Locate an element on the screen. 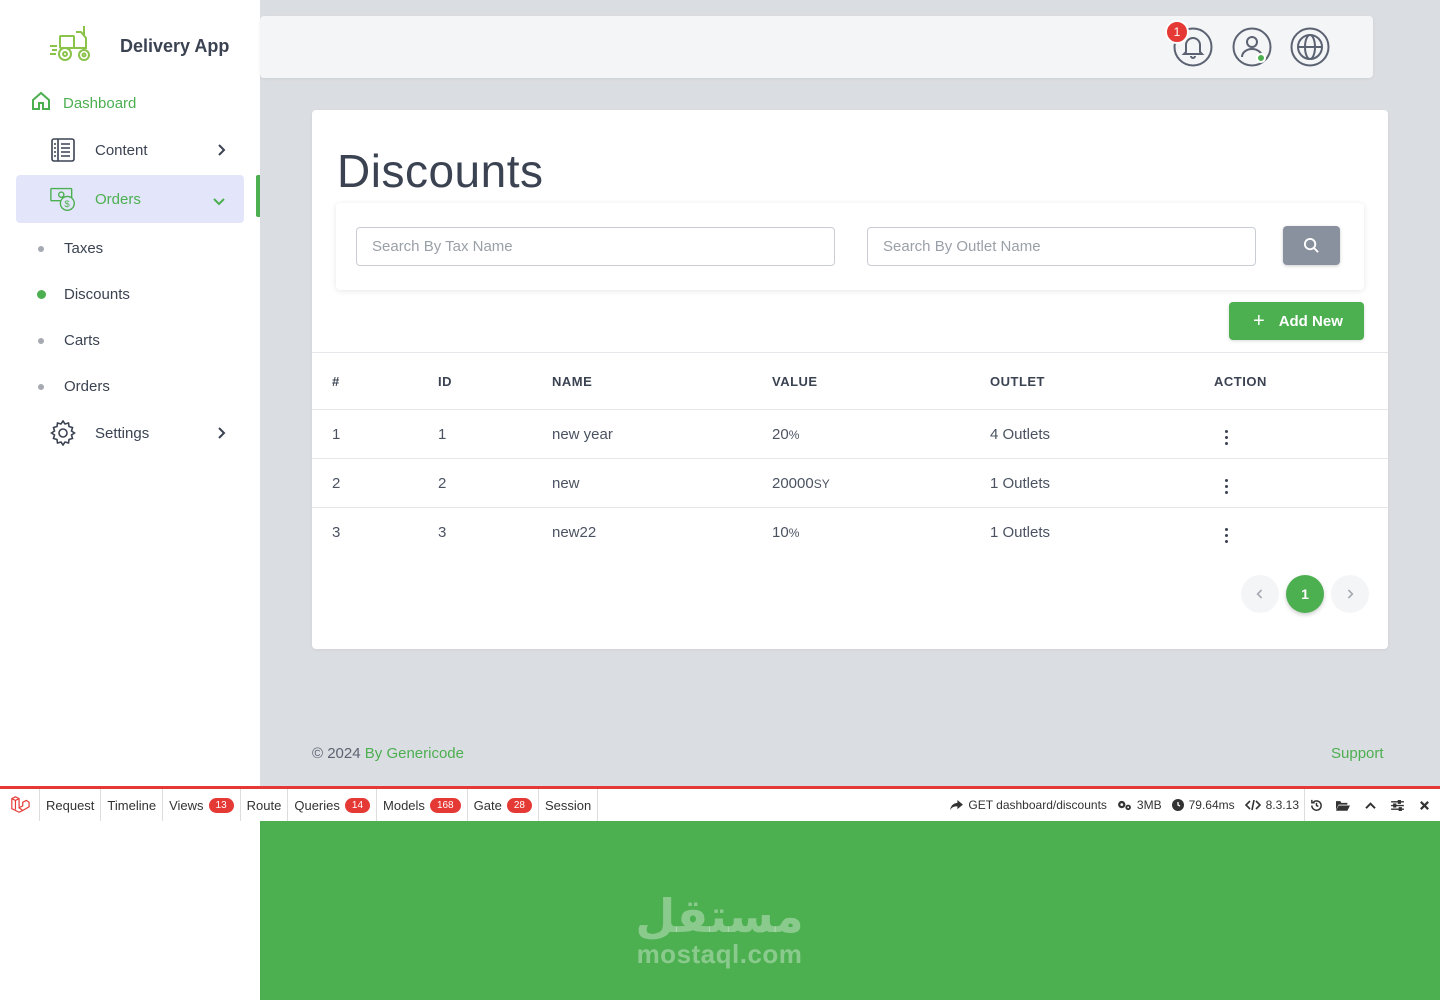 The height and width of the screenshot is (1000, 1440). sidebar-subitem-discounts: Discounts is located at coordinates (83, 294).